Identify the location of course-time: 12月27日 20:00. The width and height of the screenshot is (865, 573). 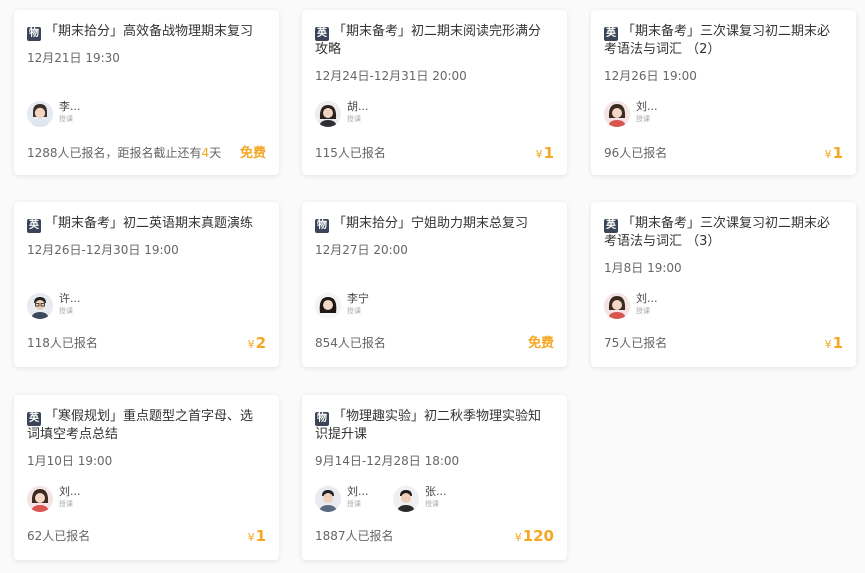
(361, 250).